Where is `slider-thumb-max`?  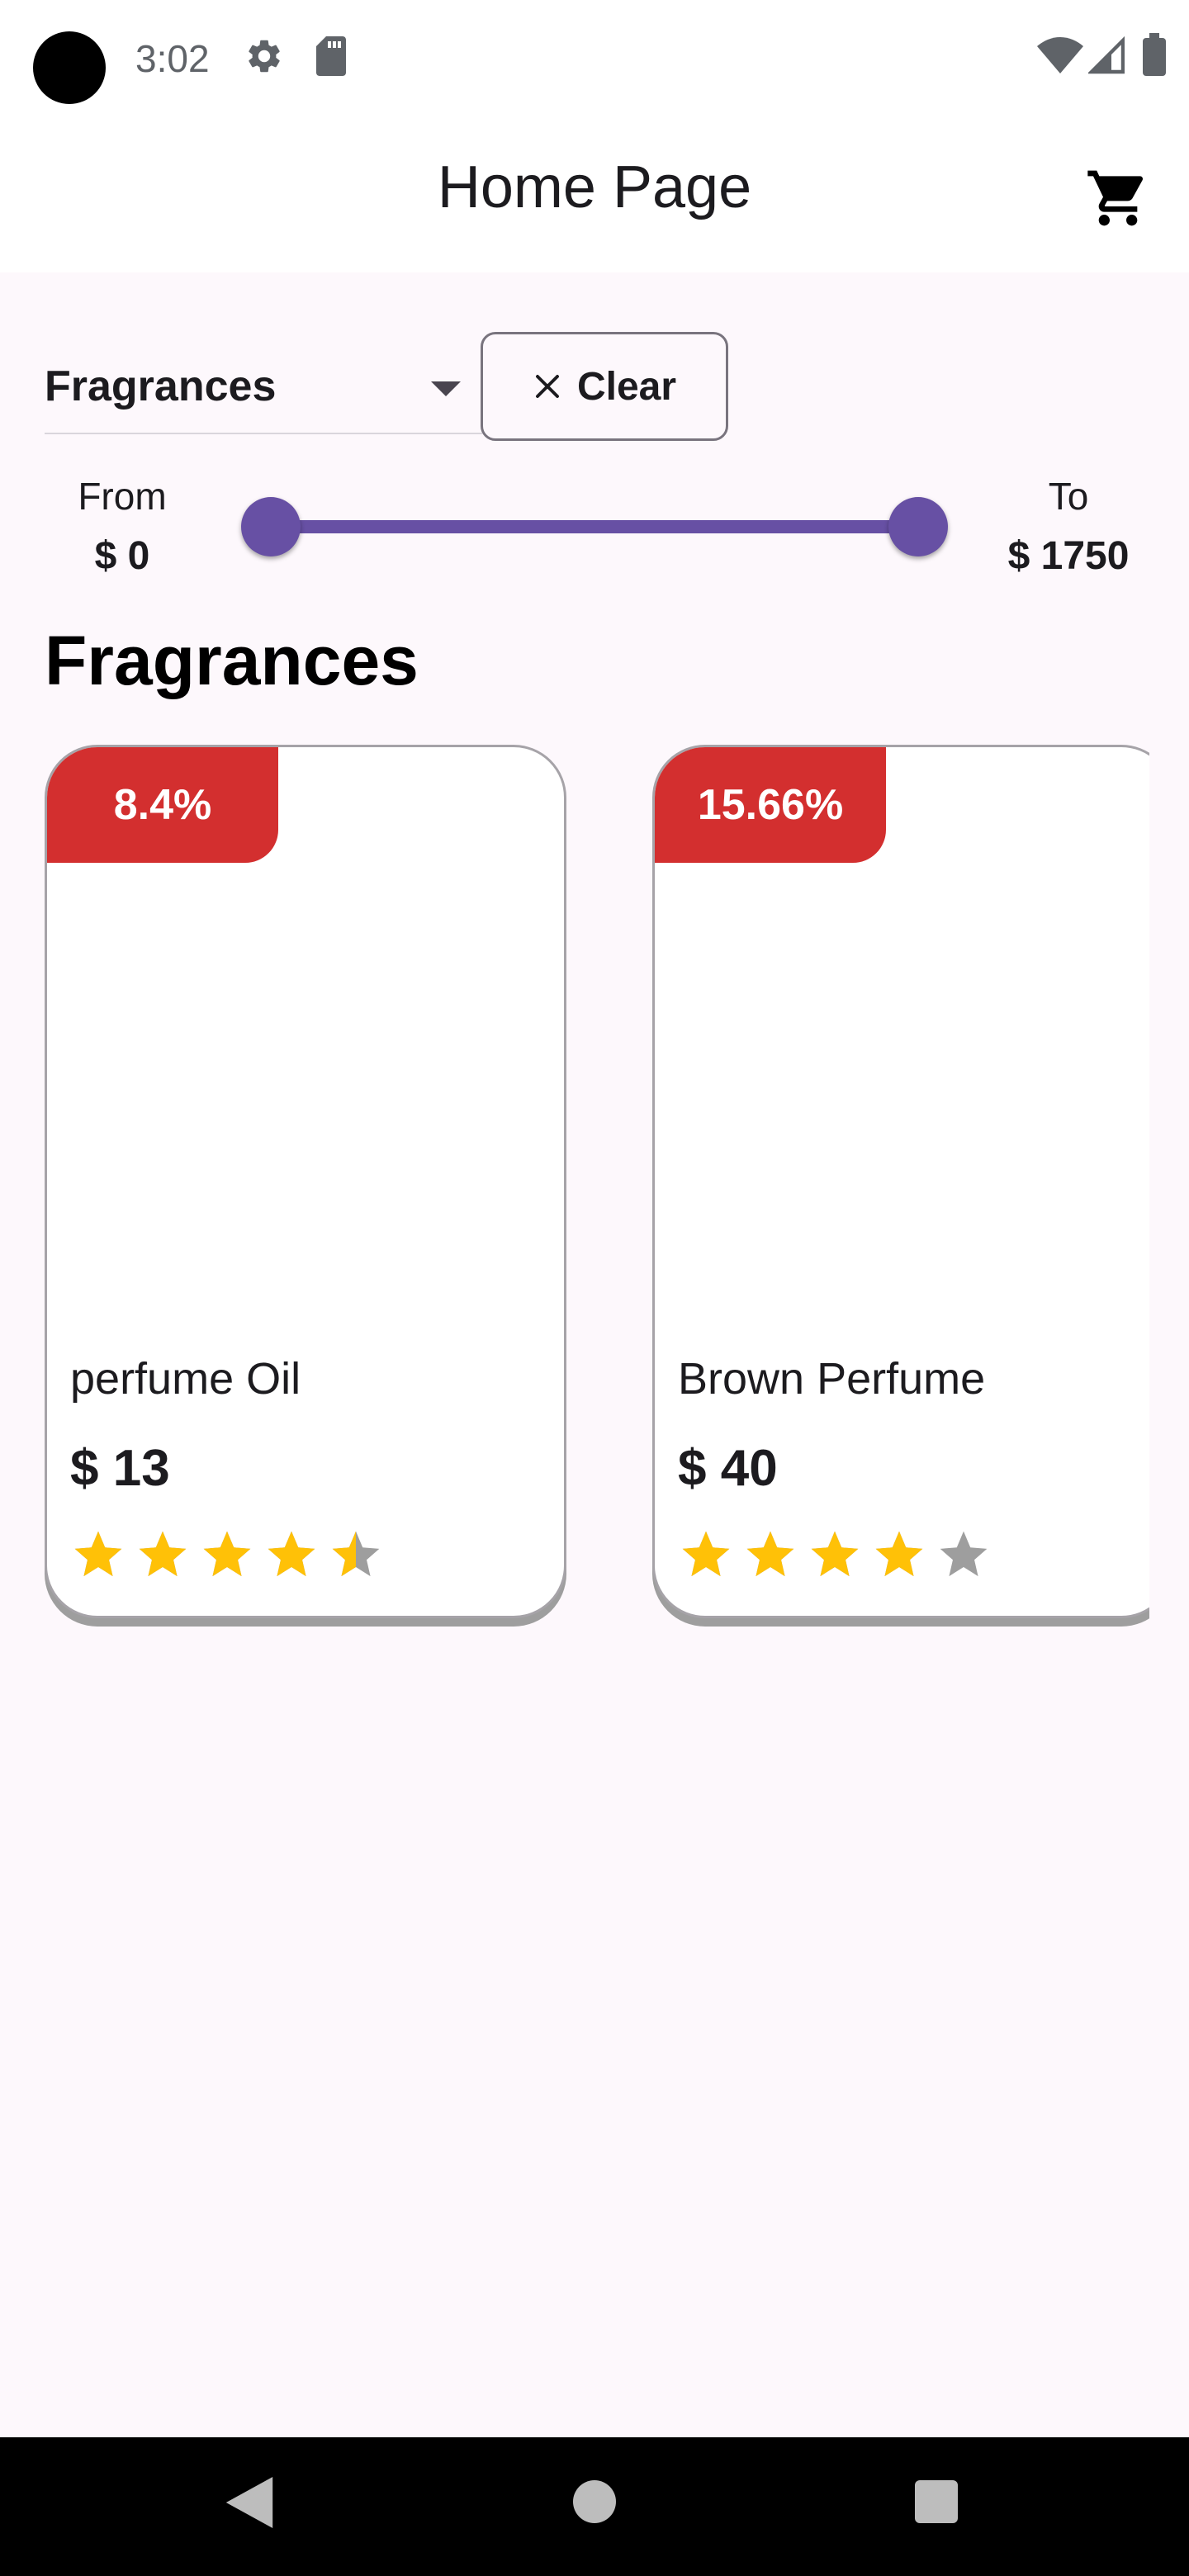 slider-thumb-max is located at coordinates (918, 526).